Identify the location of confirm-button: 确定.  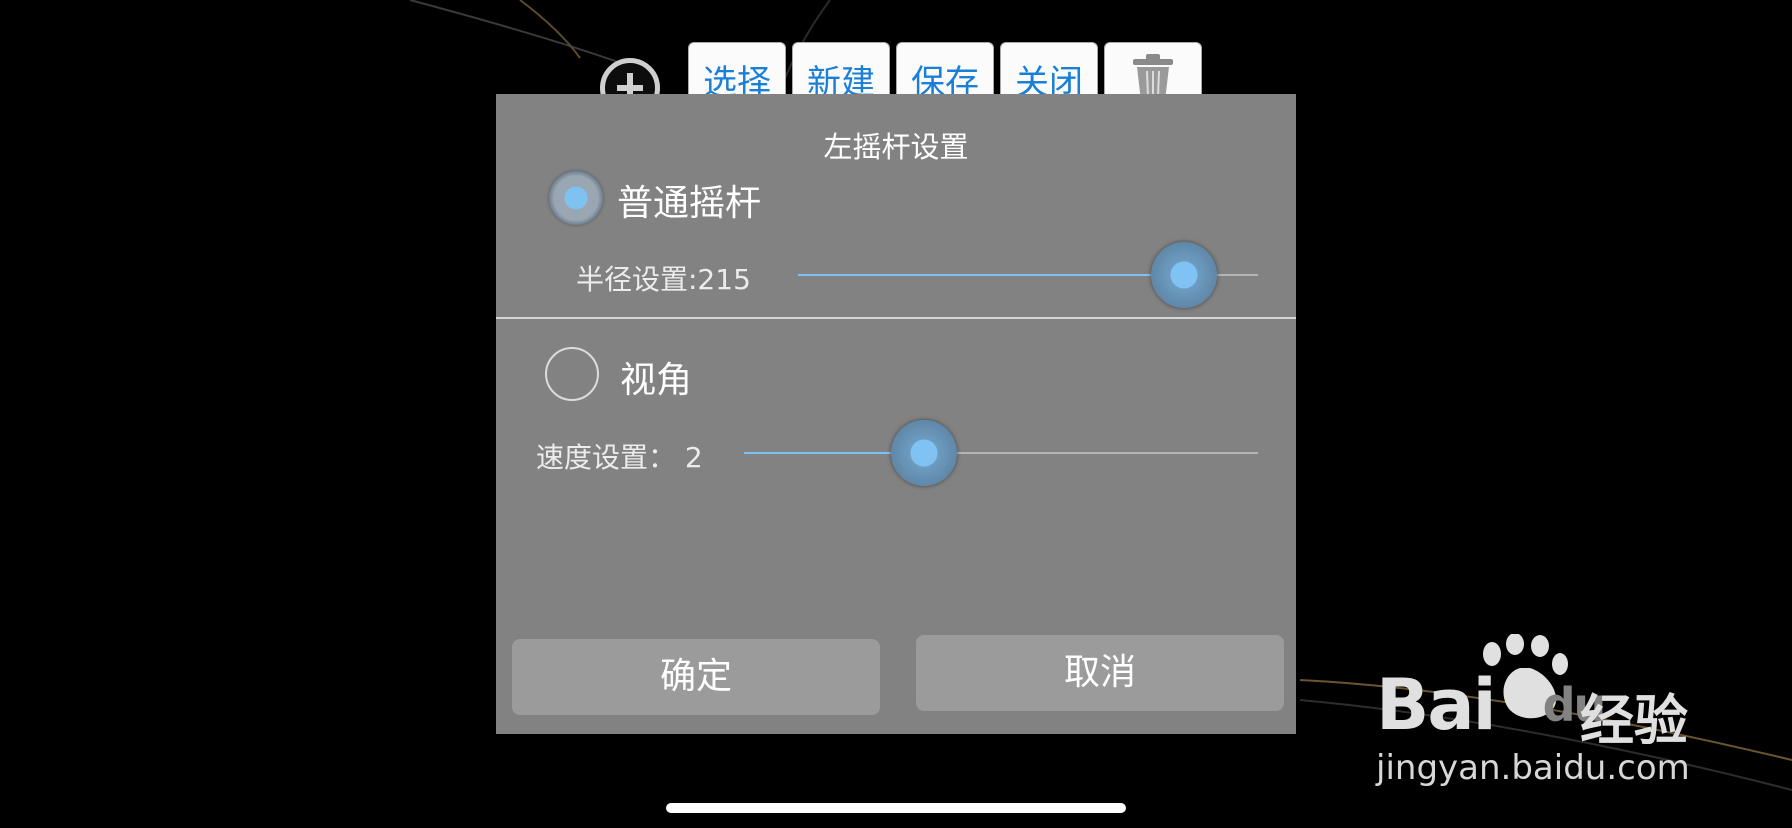
(696, 677).